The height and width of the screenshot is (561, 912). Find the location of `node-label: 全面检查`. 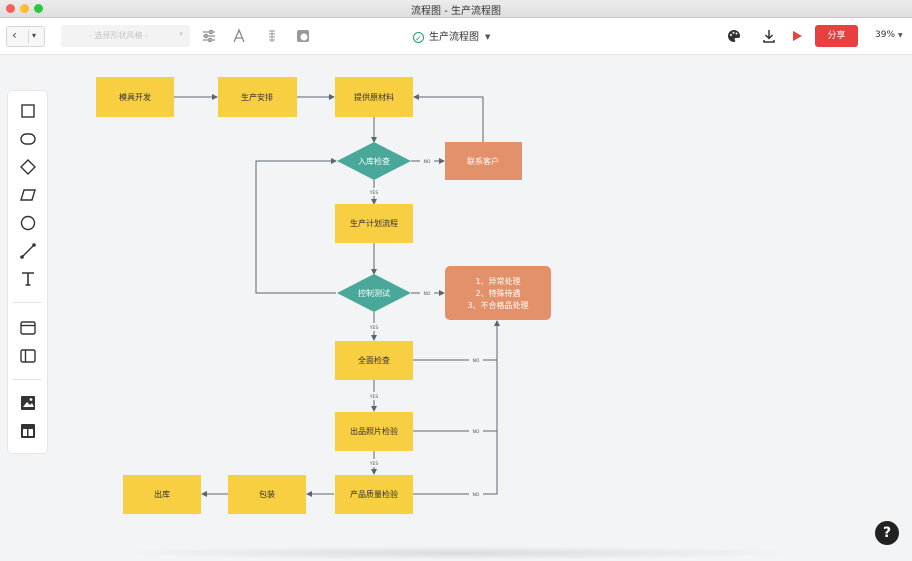

node-label: 全面检查 is located at coordinates (374, 360).